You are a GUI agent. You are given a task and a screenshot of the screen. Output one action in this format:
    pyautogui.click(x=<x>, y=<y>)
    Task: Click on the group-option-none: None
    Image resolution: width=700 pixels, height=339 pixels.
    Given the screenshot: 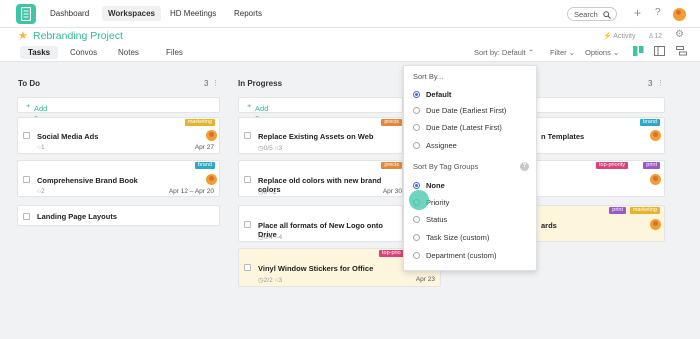 What is the action you would take?
    pyautogui.click(x=472, y=186)
    